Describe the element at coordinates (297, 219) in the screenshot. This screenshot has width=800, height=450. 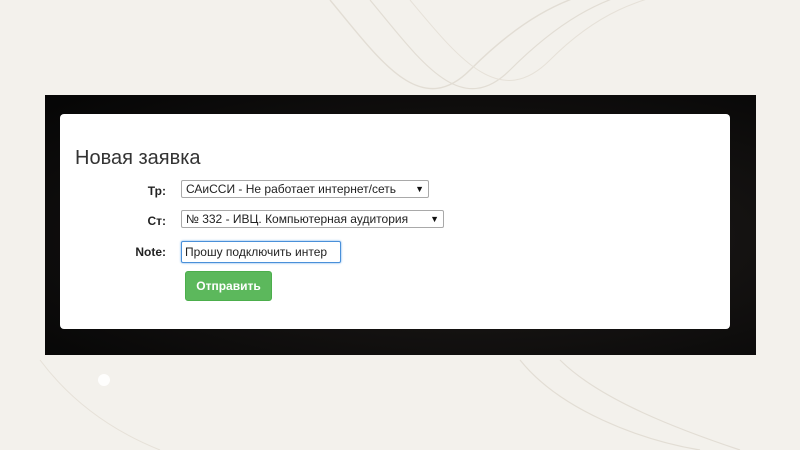
I see `cr-selected-value: № 332 - ИВЦ. Компьютерная аудитория` at that location.